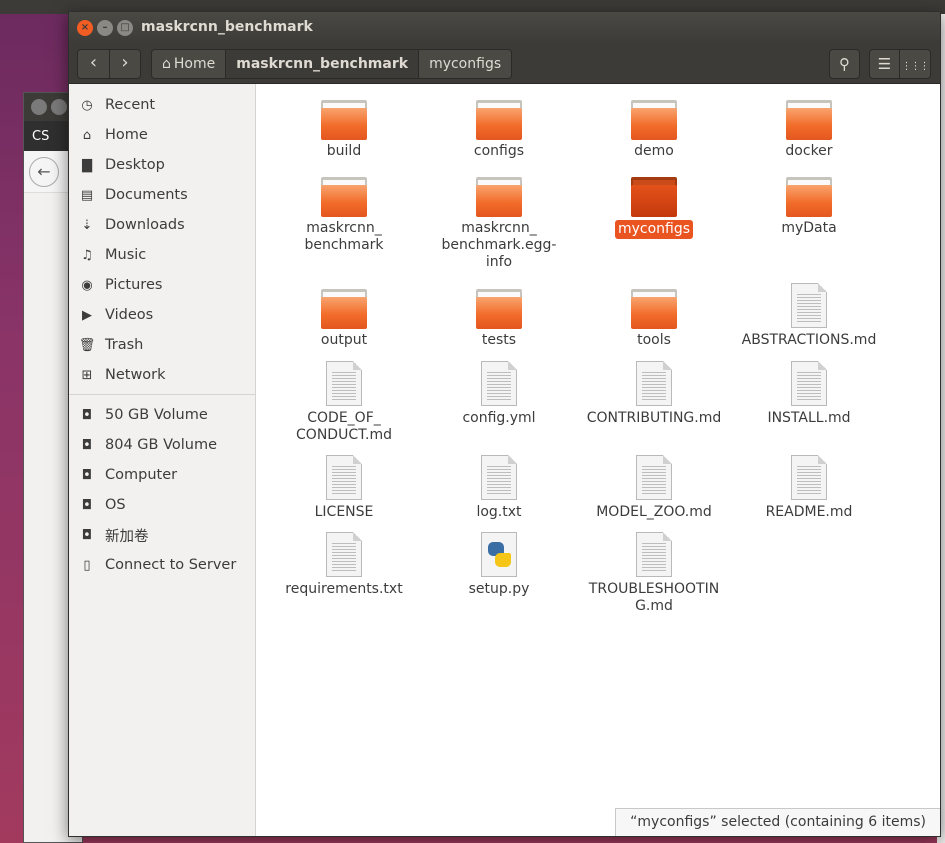 This screenshot has width=945, height=843. I want to click on file-name: maskrcnn_ benchmark.egg- info, so click(499, 245).